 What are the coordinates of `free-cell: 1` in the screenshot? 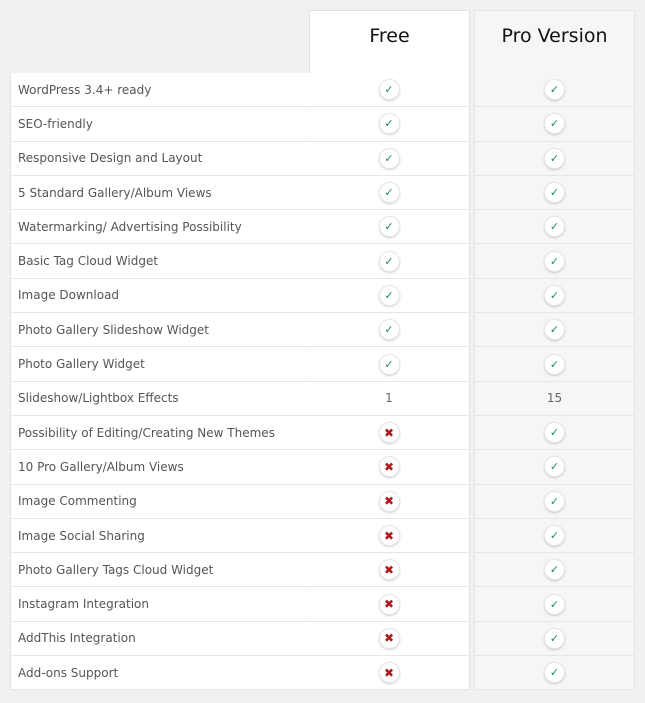 It's located at (389, 398).